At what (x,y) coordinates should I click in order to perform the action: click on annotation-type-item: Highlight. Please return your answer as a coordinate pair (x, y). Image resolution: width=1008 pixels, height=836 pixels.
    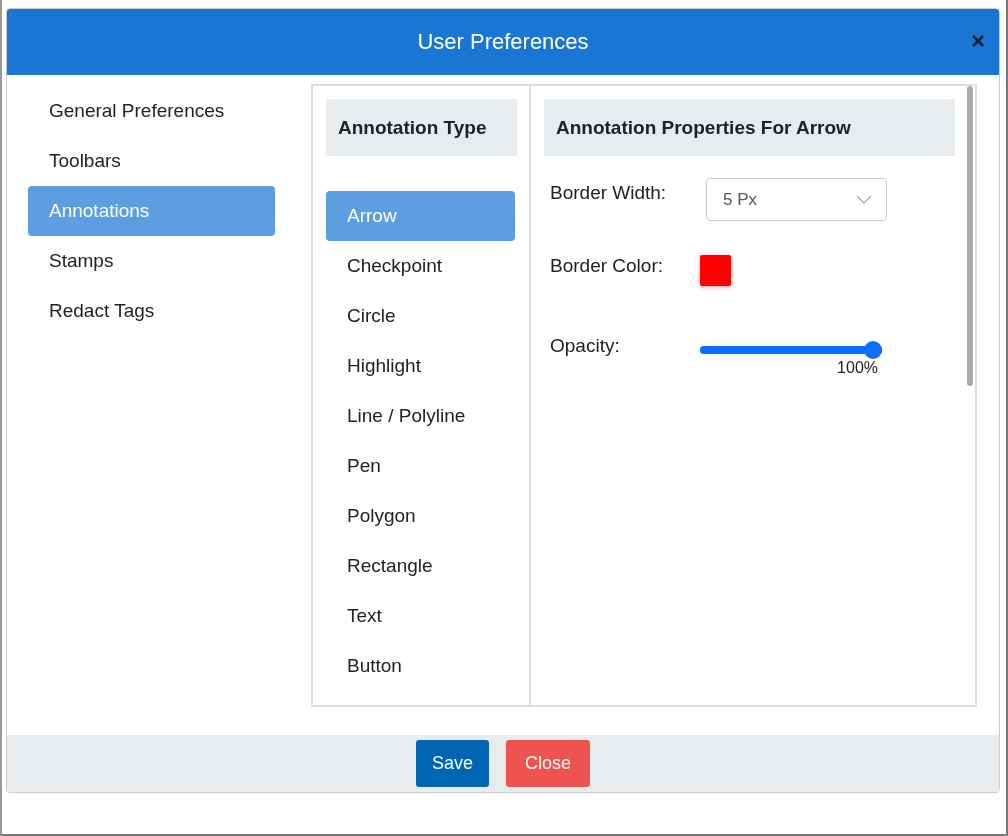
    Looking at the image, I should click on (420, 366).